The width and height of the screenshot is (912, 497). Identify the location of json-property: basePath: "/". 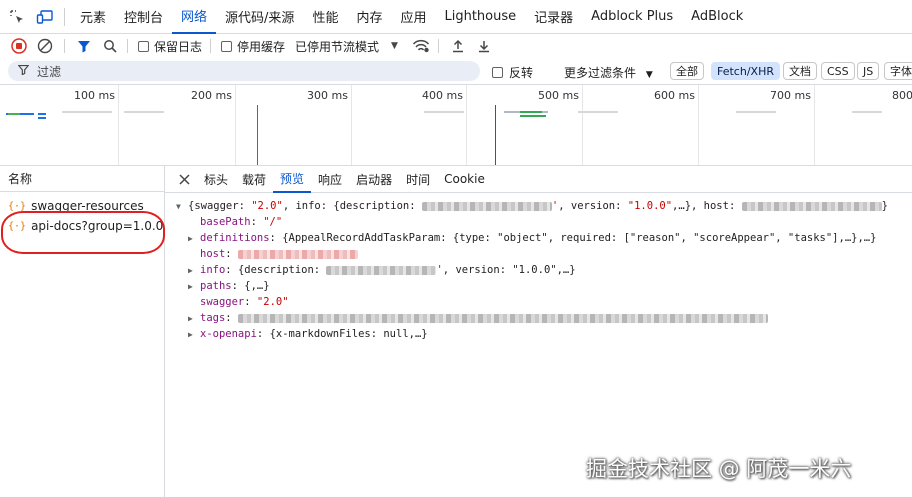
(241, 222).